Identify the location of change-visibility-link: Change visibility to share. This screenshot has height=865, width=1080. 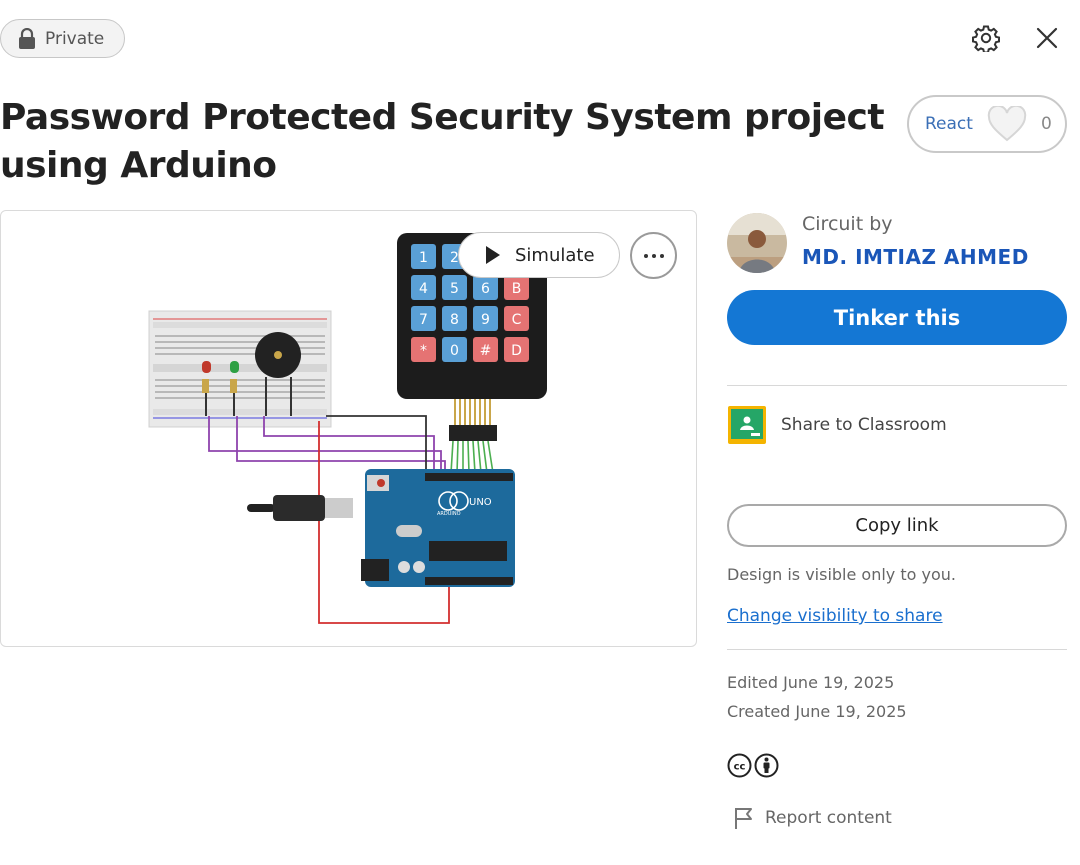
(835, 616).